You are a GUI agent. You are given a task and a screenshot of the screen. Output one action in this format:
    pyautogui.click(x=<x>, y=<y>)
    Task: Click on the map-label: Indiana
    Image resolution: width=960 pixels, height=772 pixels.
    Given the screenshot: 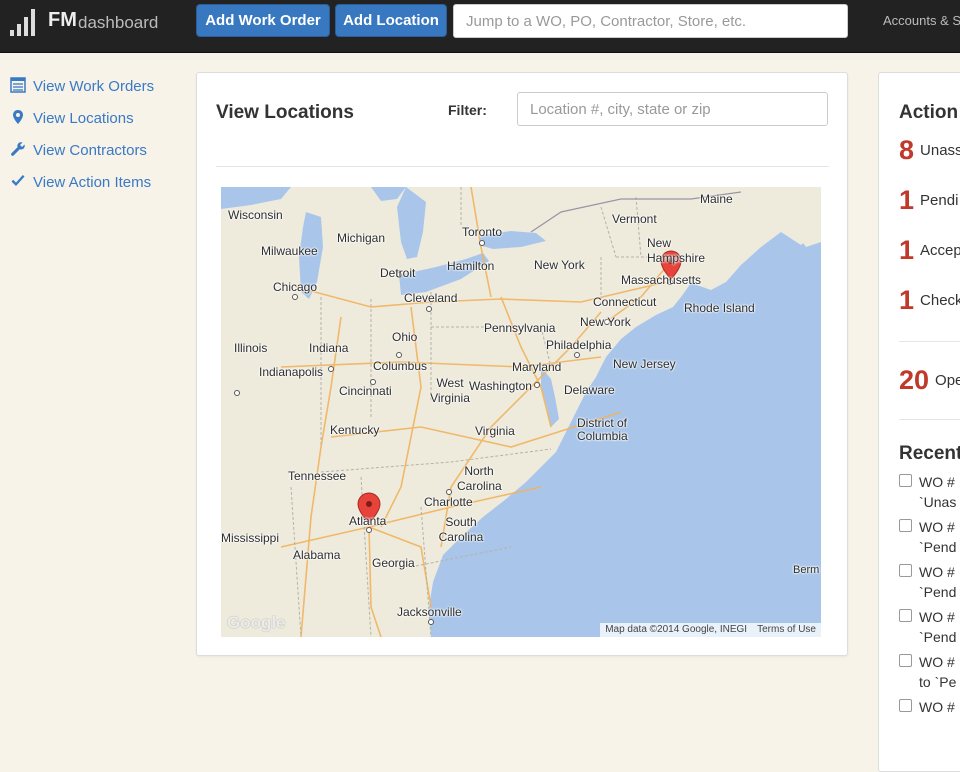 What is the action you would take?
    pyautogui.click(x=329, y=348)
    